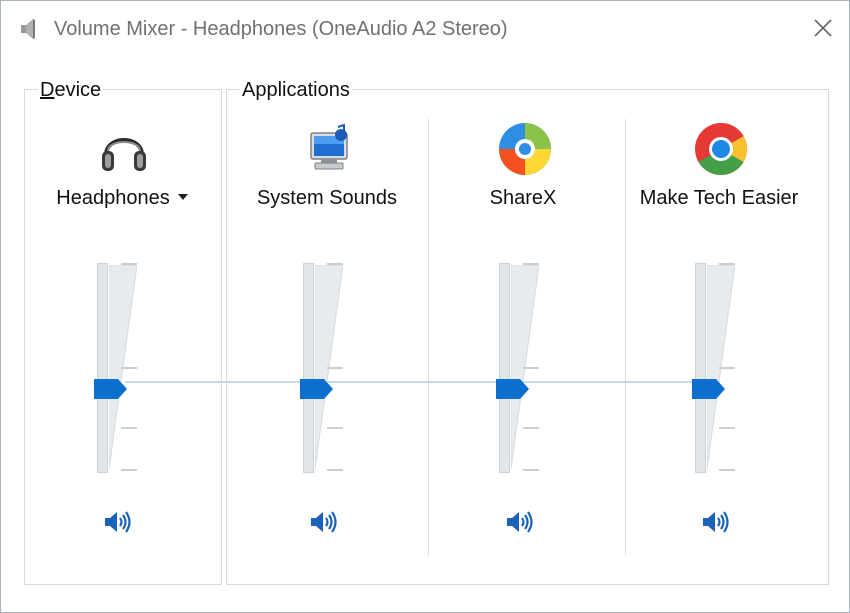 The height and width of the screenshot is (613, 850). Describe the element at coordinates (329, 149) in the screenshot. I see `system-sounds-icon` at that location.